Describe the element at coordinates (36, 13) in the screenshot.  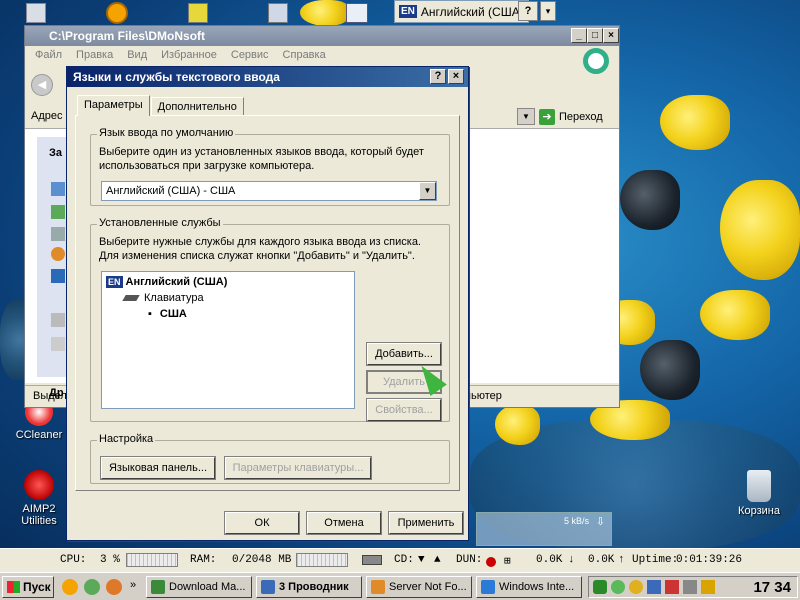
I see `desktop-top-icon` at that location.